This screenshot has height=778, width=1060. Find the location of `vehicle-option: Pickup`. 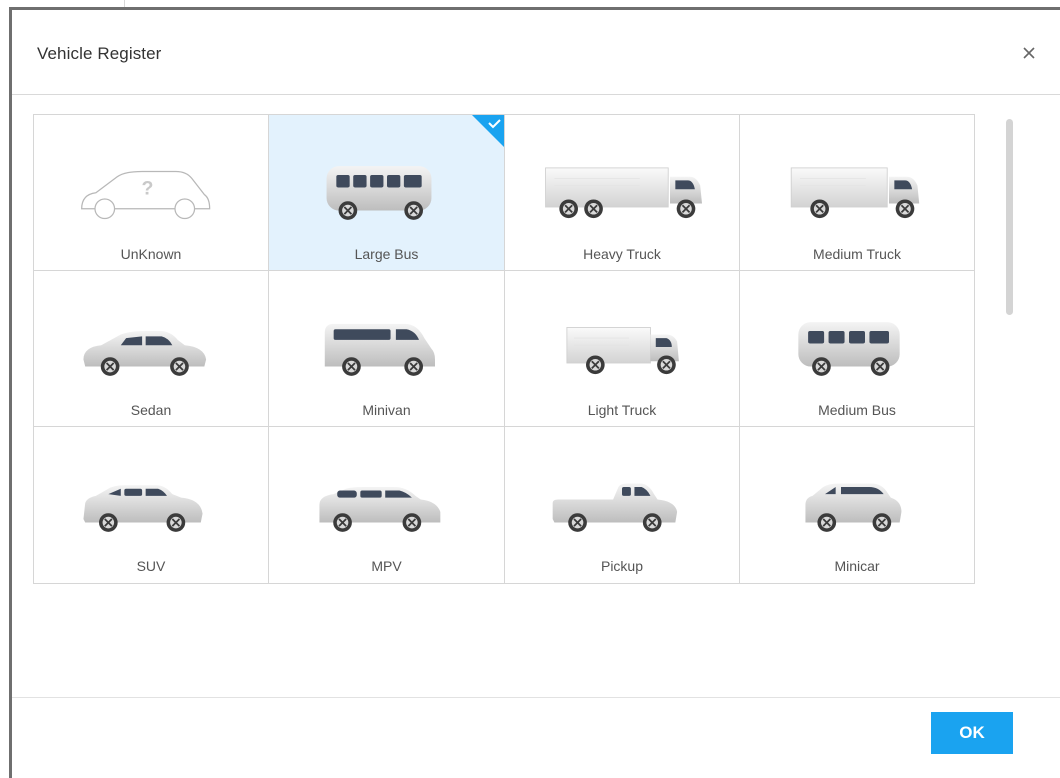

vehicle-option: Pickup is located at coordinates (622, 505).